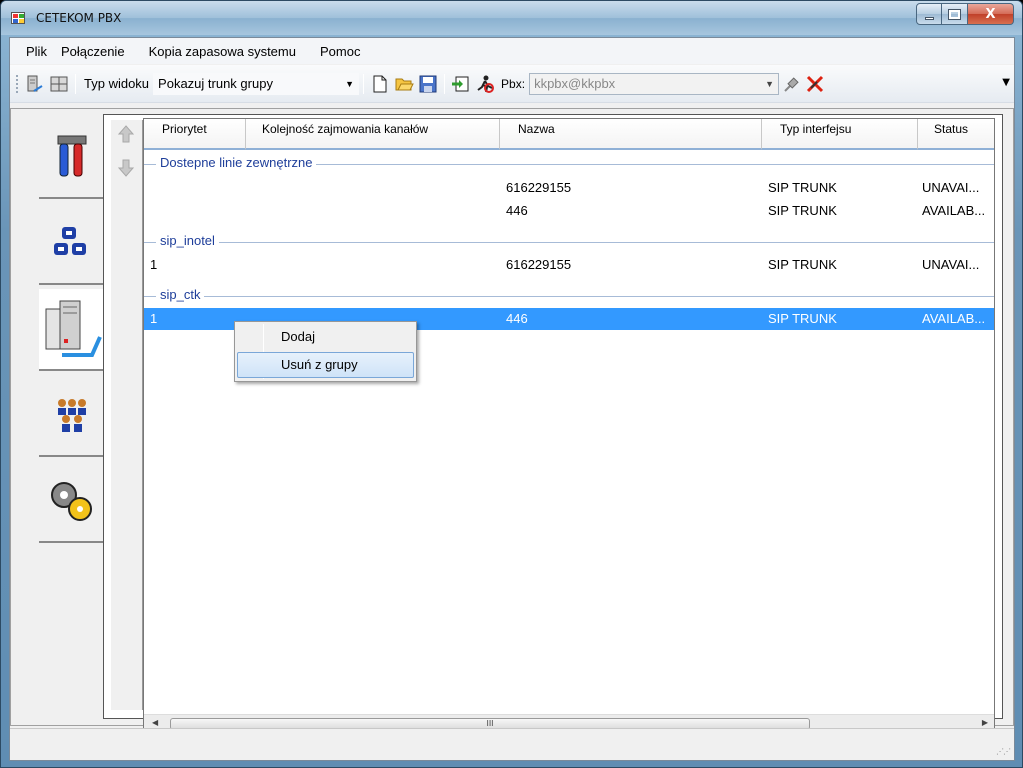  I want to click on maximize-button, so click(955, 14).